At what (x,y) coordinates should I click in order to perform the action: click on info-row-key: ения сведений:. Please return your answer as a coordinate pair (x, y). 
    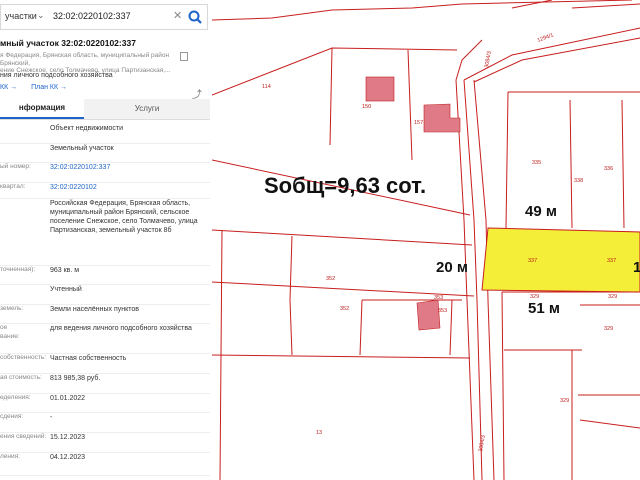
    Looking at the image, I should click on (23, 436).